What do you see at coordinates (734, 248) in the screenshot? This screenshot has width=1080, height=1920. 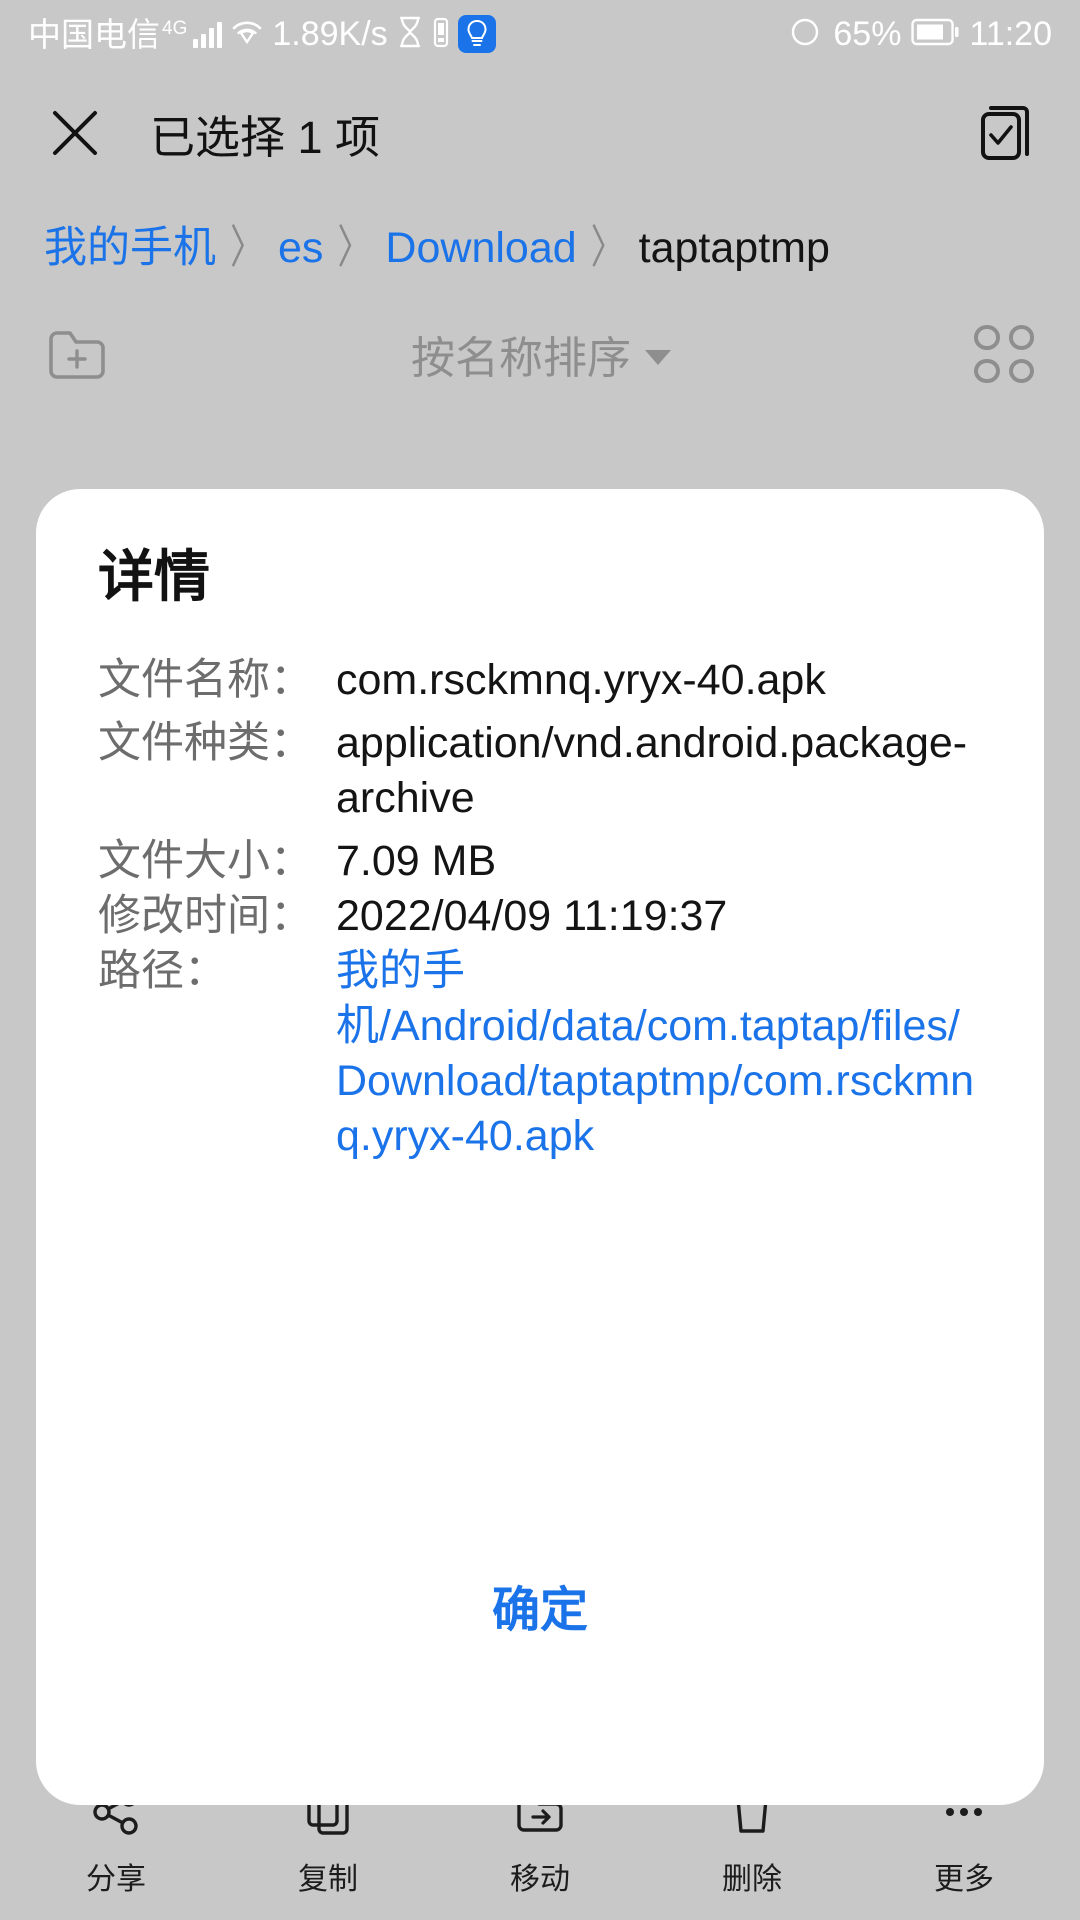 I see `breadcrumb-item-3: taptaptmp` at bounding box center [734, 248].